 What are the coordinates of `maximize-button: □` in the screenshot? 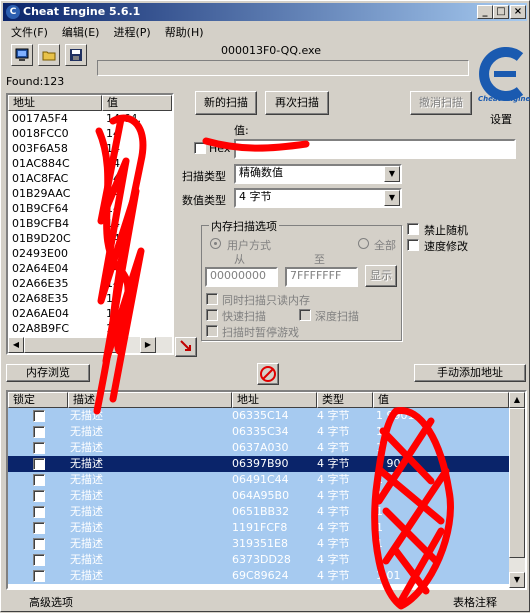 It's located at (501, 12).